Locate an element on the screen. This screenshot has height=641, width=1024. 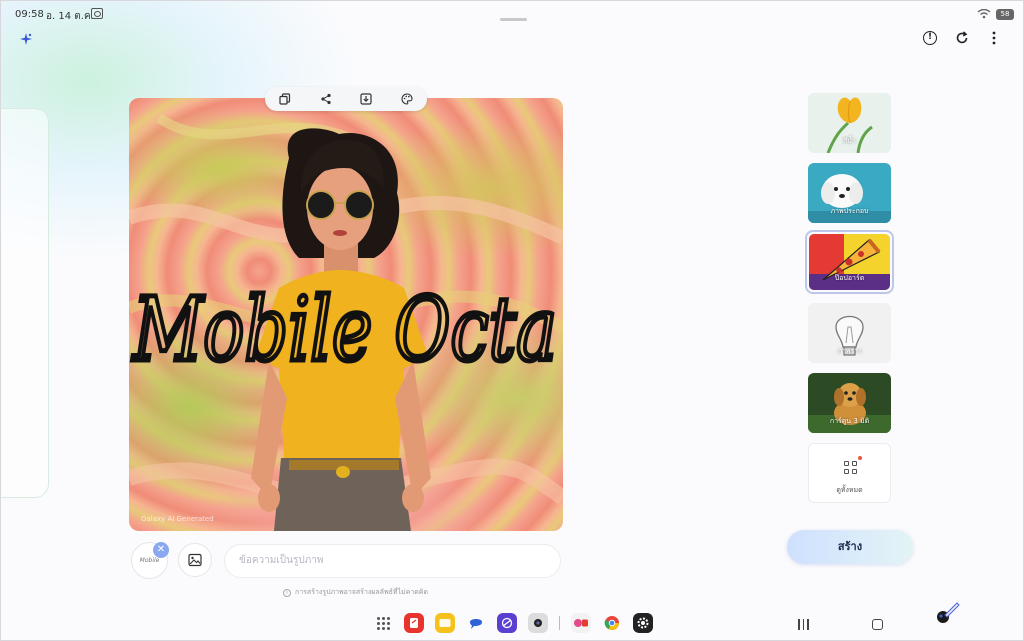
style-palette-button is located at coordinates (407, 99).